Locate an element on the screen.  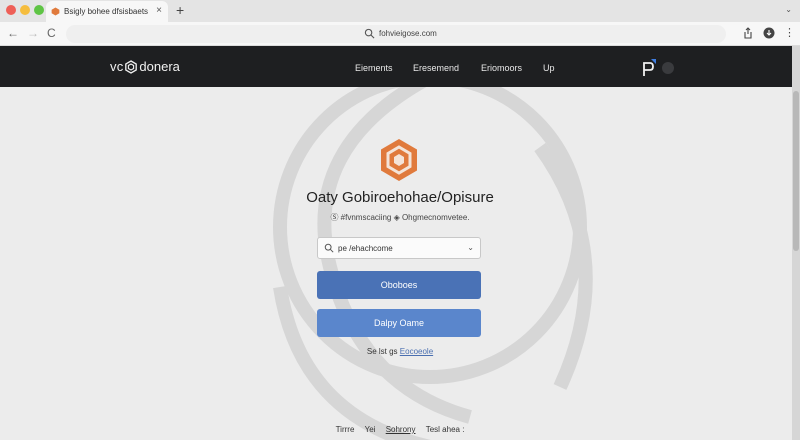
tab-close-icon: × is located at coordinates (159, 10).